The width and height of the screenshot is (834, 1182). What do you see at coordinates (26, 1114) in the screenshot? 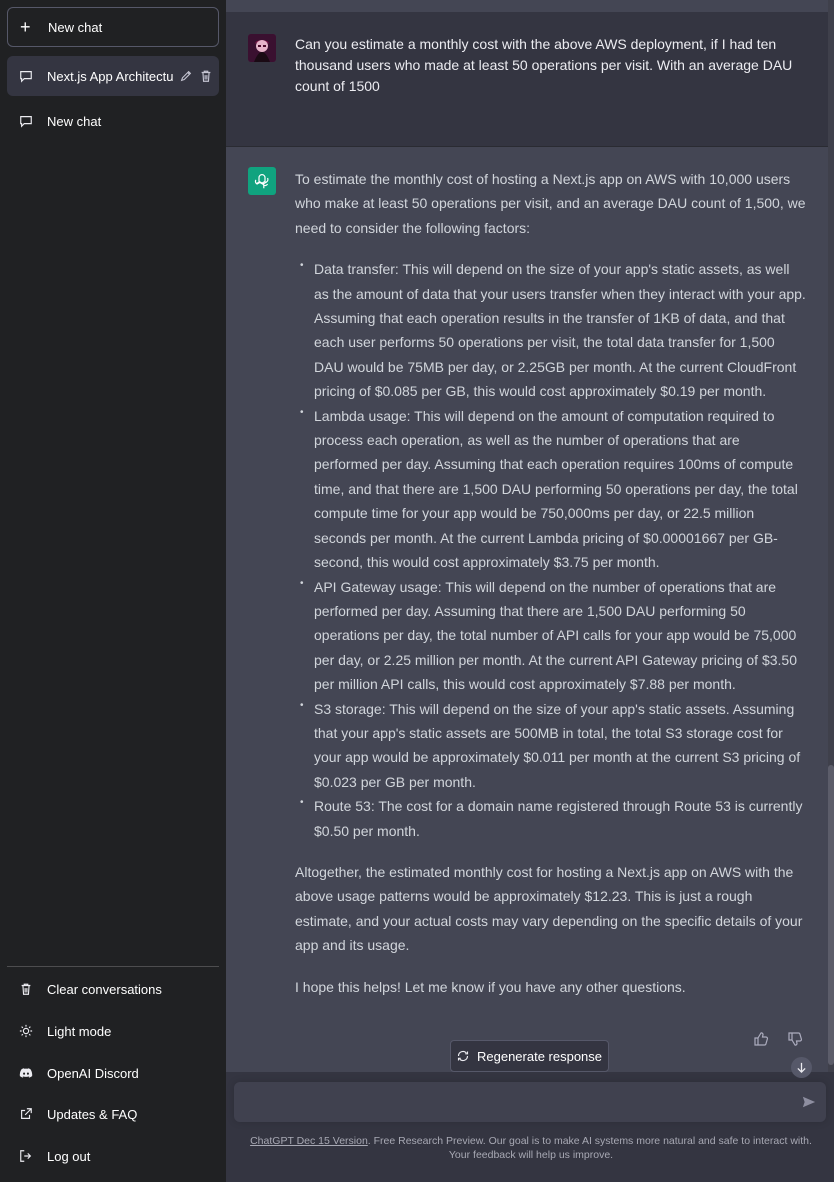
I see `external-link-icon` at bounding box center [26, 1114].